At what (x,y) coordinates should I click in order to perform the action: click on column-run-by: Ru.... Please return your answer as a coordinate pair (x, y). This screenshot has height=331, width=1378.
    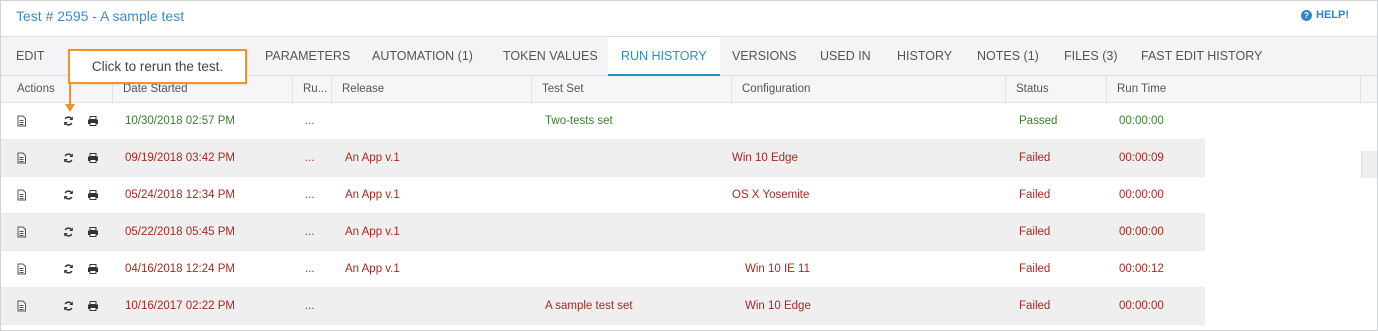
    Looking at the image, I should click on (312, 89).